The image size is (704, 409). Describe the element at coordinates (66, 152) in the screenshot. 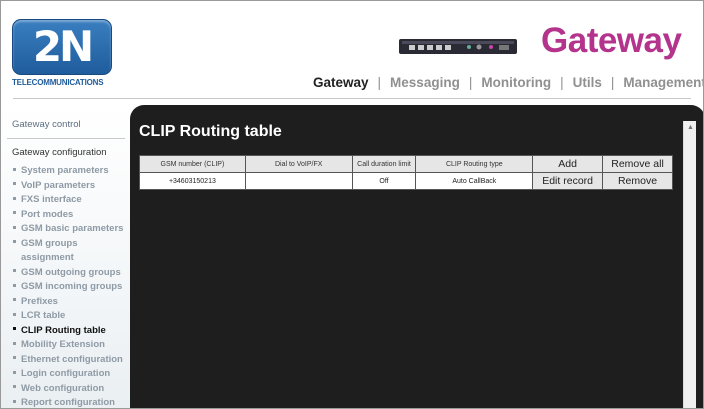

I see `sidebar-gateway-configuration: Gateway configuration` at that location.